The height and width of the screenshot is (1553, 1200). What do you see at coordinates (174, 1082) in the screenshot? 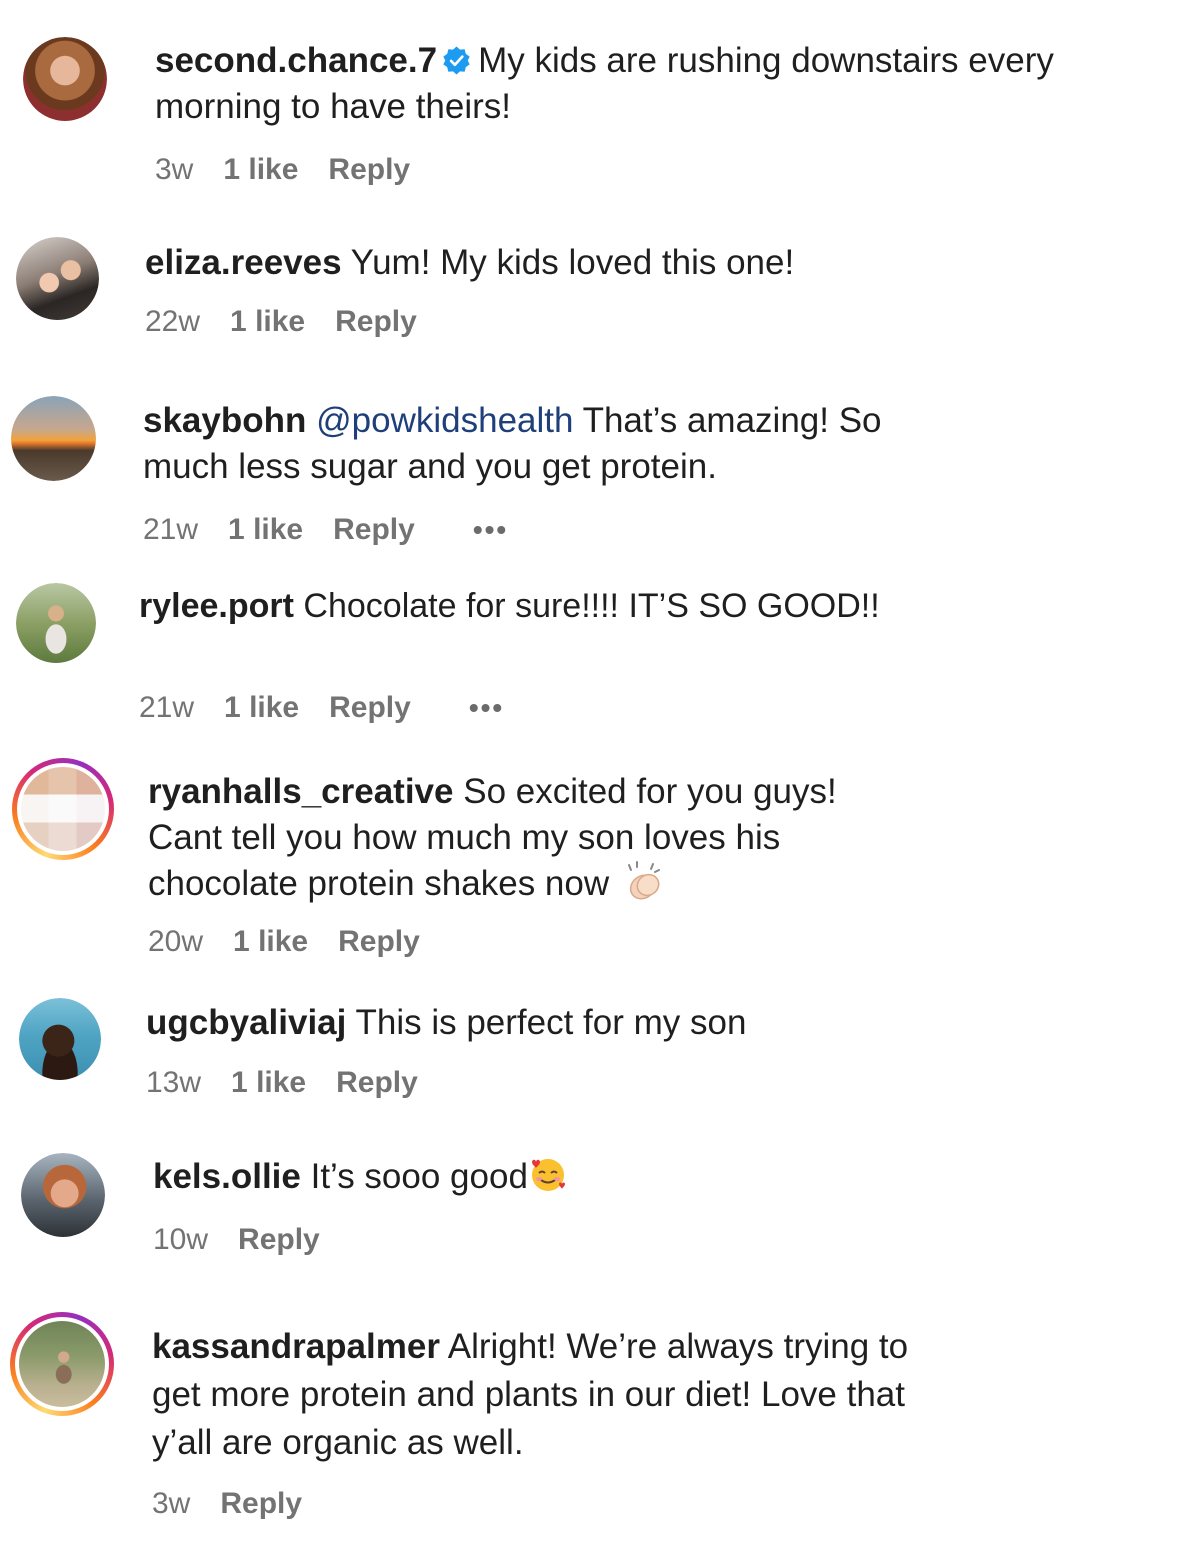
I see `timestamp: 13w` at bounding box center [174, 1082].